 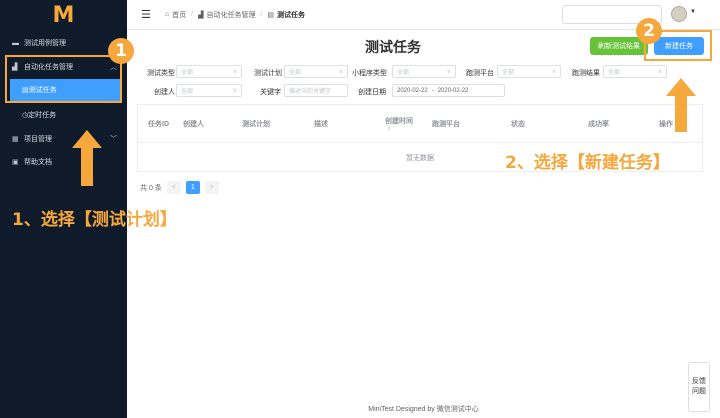 What do you see at coordinates (598, 124) in the screenshot?
I see `column-success-rate: 成功率` at bounding box center [598, 124].